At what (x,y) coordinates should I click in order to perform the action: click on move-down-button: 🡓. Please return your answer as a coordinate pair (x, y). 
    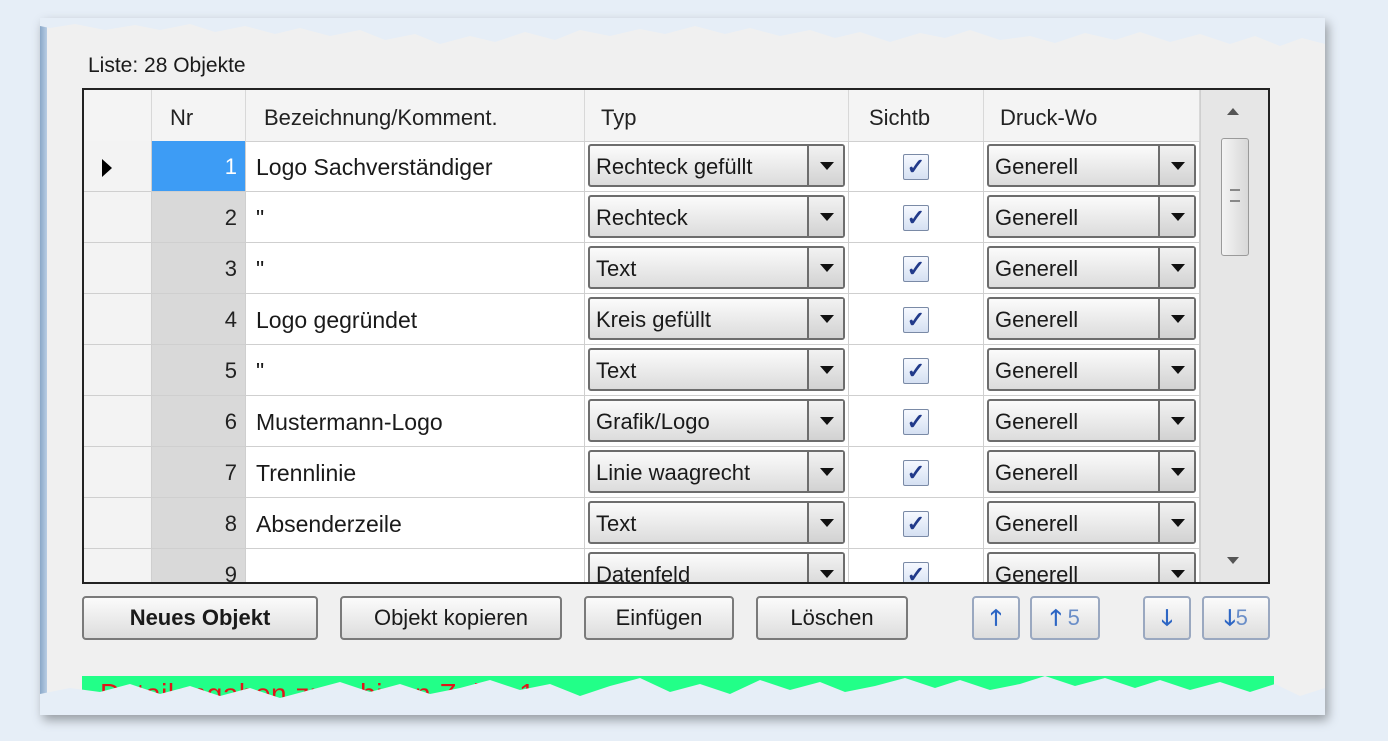
    Looking at the image, I should click on (1167, 618).